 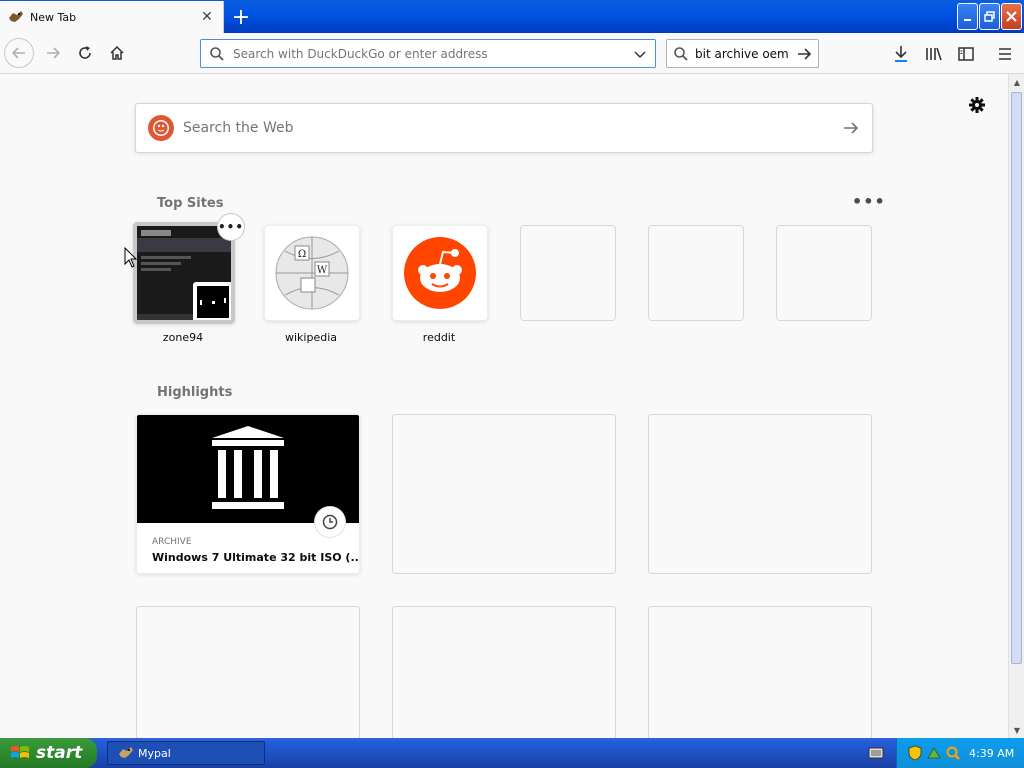 I want to click on reload-icon, so click(x=85, y=52).